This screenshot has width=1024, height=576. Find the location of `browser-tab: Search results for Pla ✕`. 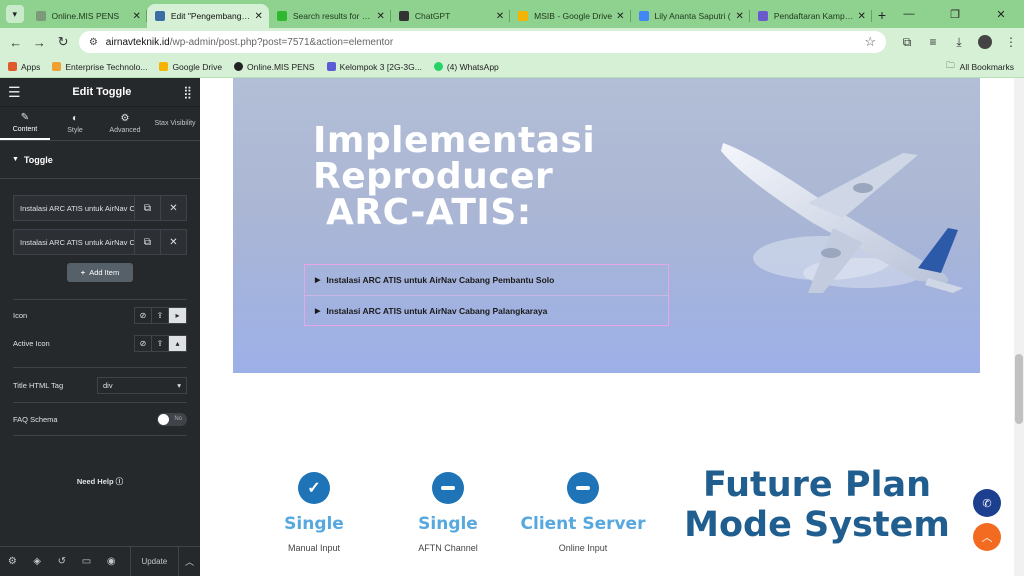

browser-tab: Search results for Pla ✕ is located at coordinates (330, 16).